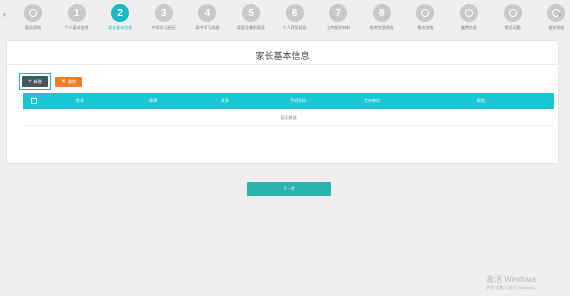  I want to click on step-item: 6 个人获奖经历, so click(295, 17).